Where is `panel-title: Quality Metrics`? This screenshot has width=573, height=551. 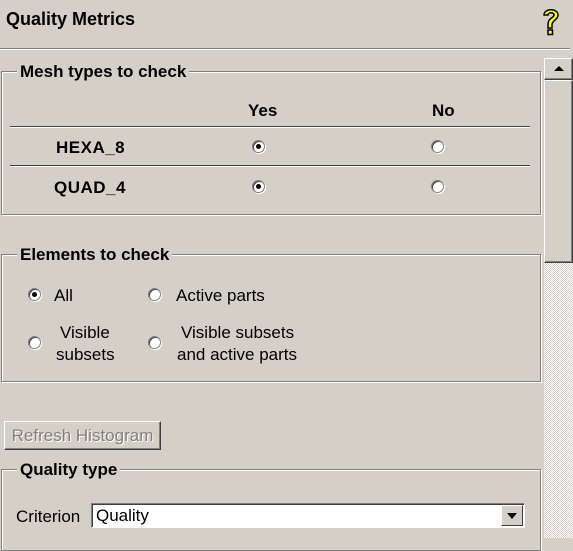
panel-title: Quality Metrics is located at coordinates (71, 19).